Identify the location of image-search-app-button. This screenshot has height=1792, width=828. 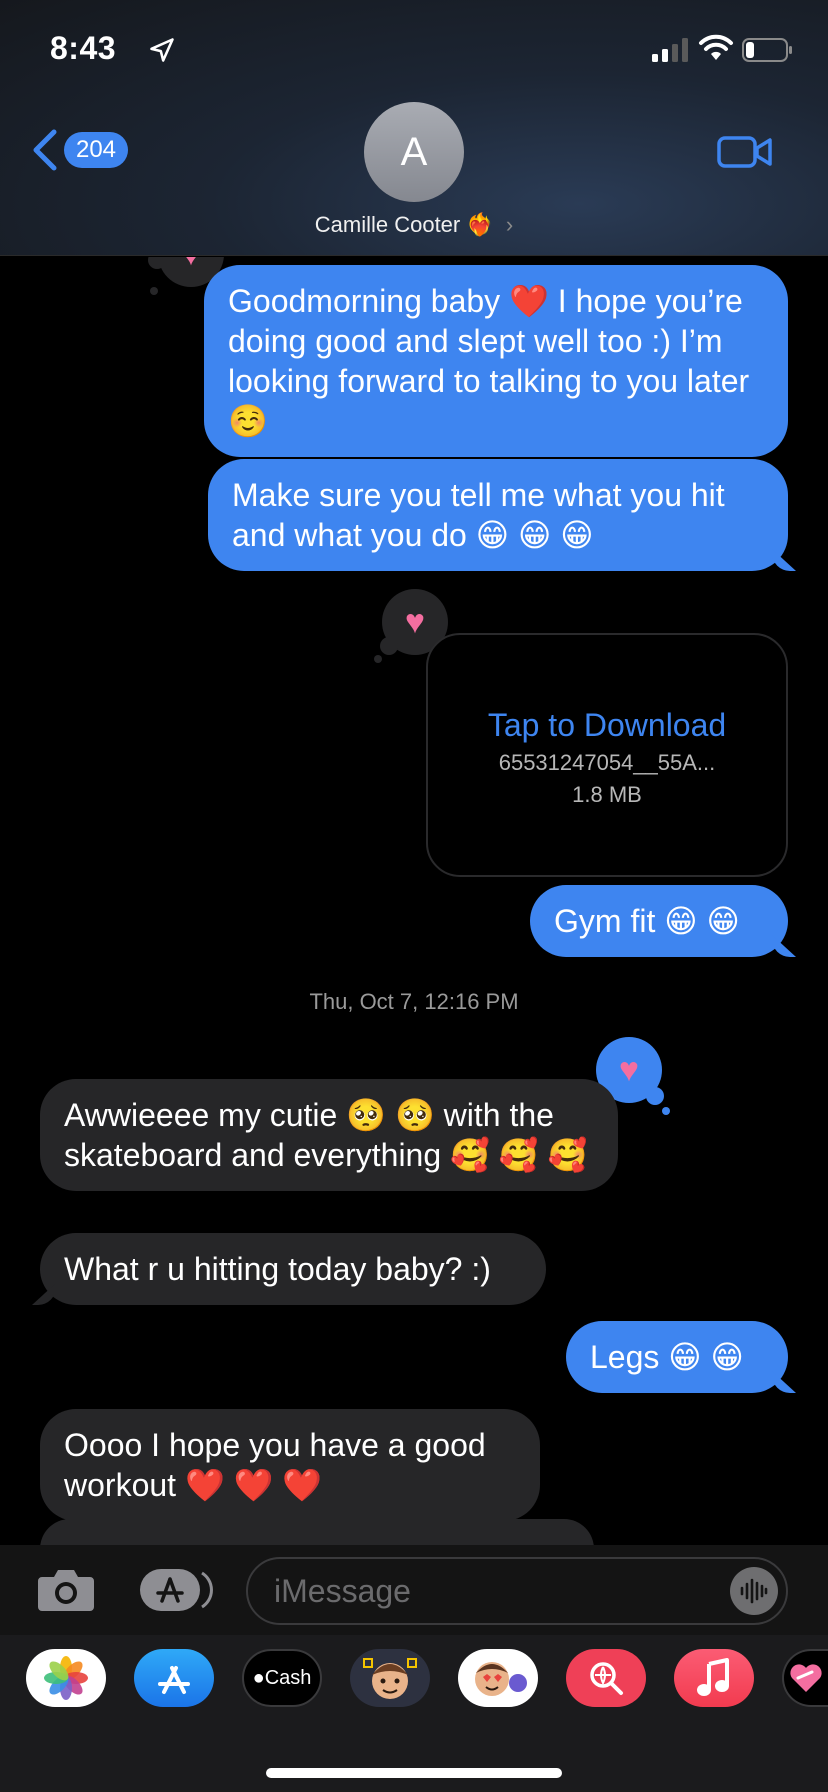
(606, 1678).